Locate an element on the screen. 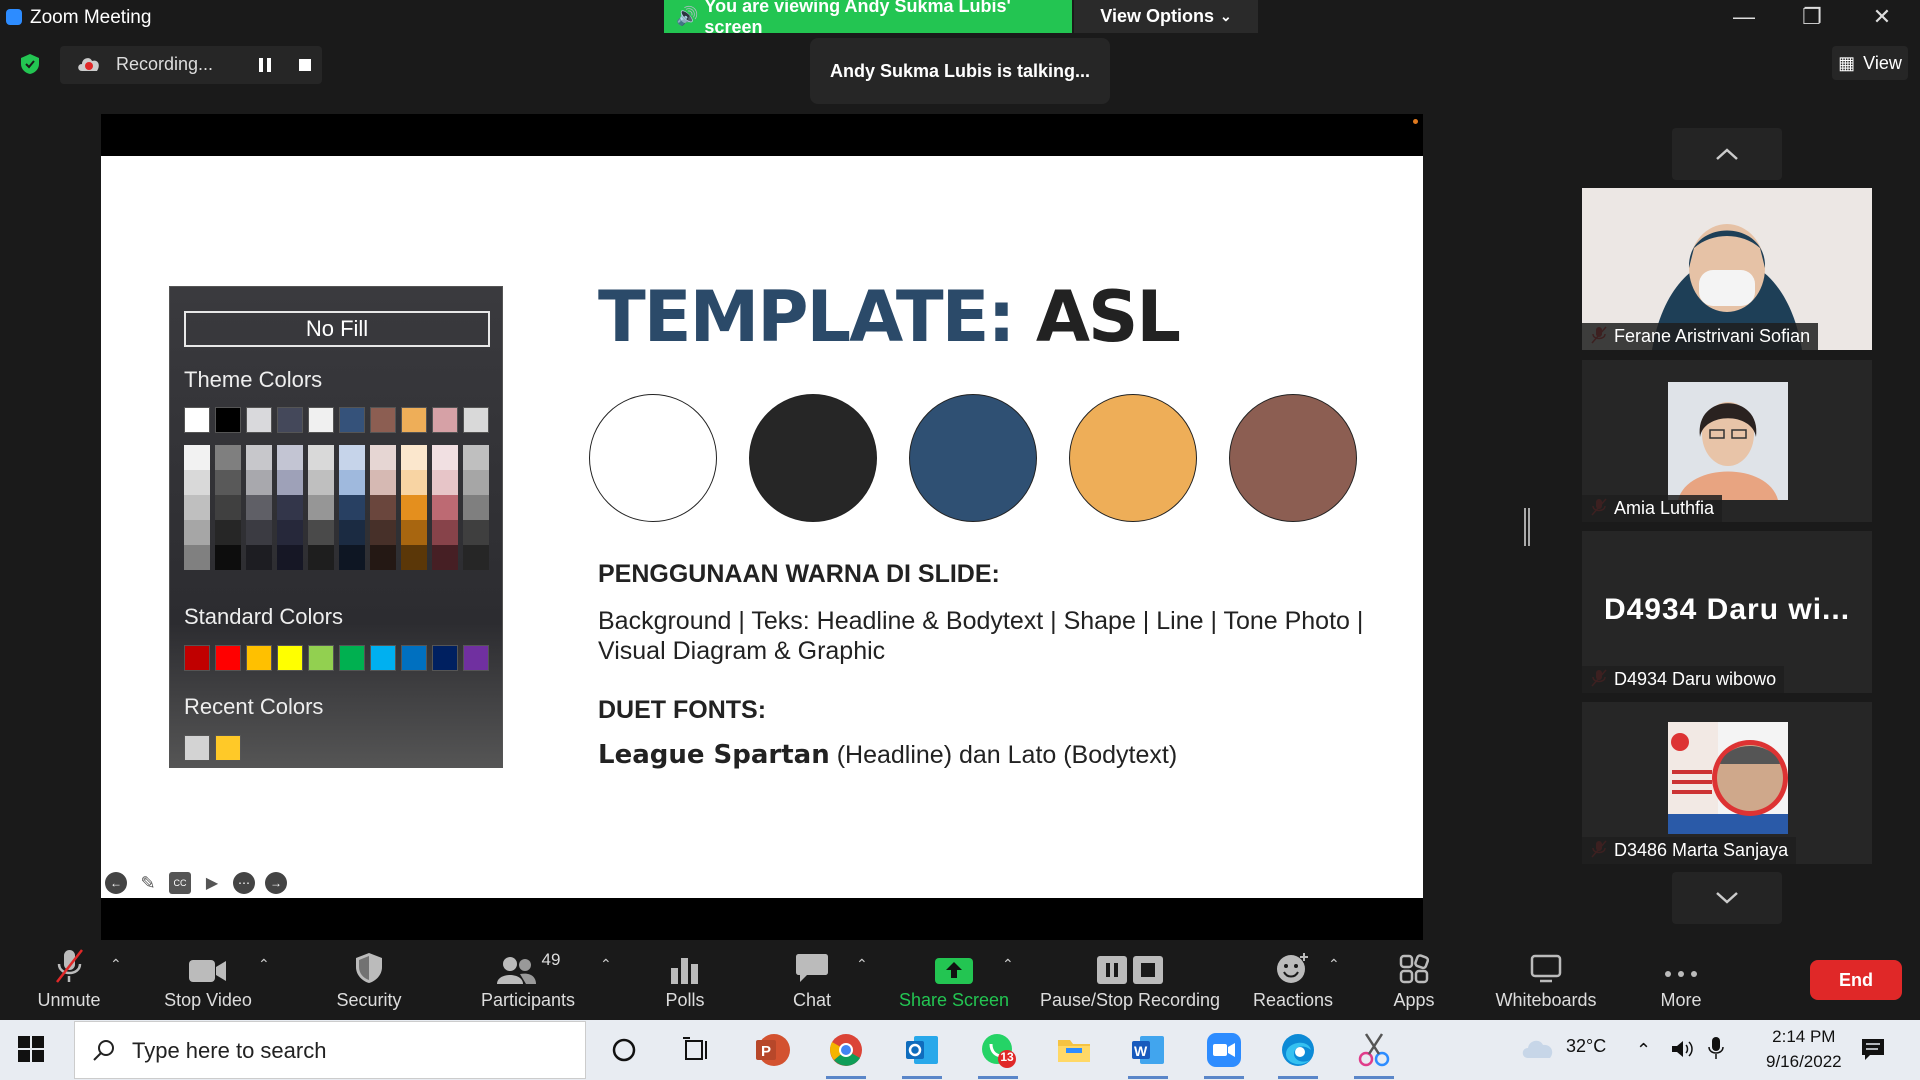  gallery-scroll-down-button is located at coordinates (1727, 898).